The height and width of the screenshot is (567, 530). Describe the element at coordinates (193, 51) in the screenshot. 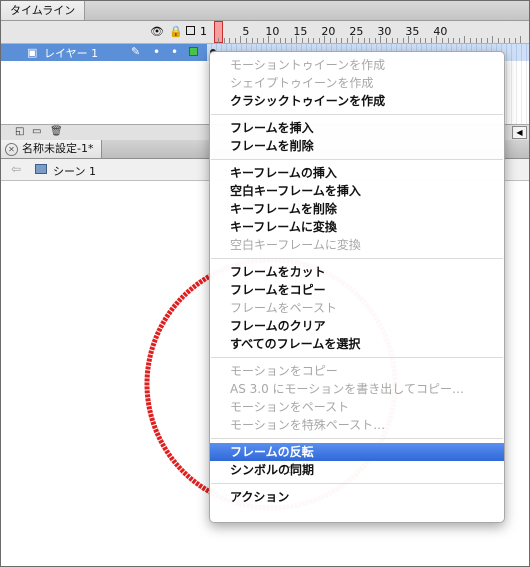

I see `outline-color-swatch` at that location.